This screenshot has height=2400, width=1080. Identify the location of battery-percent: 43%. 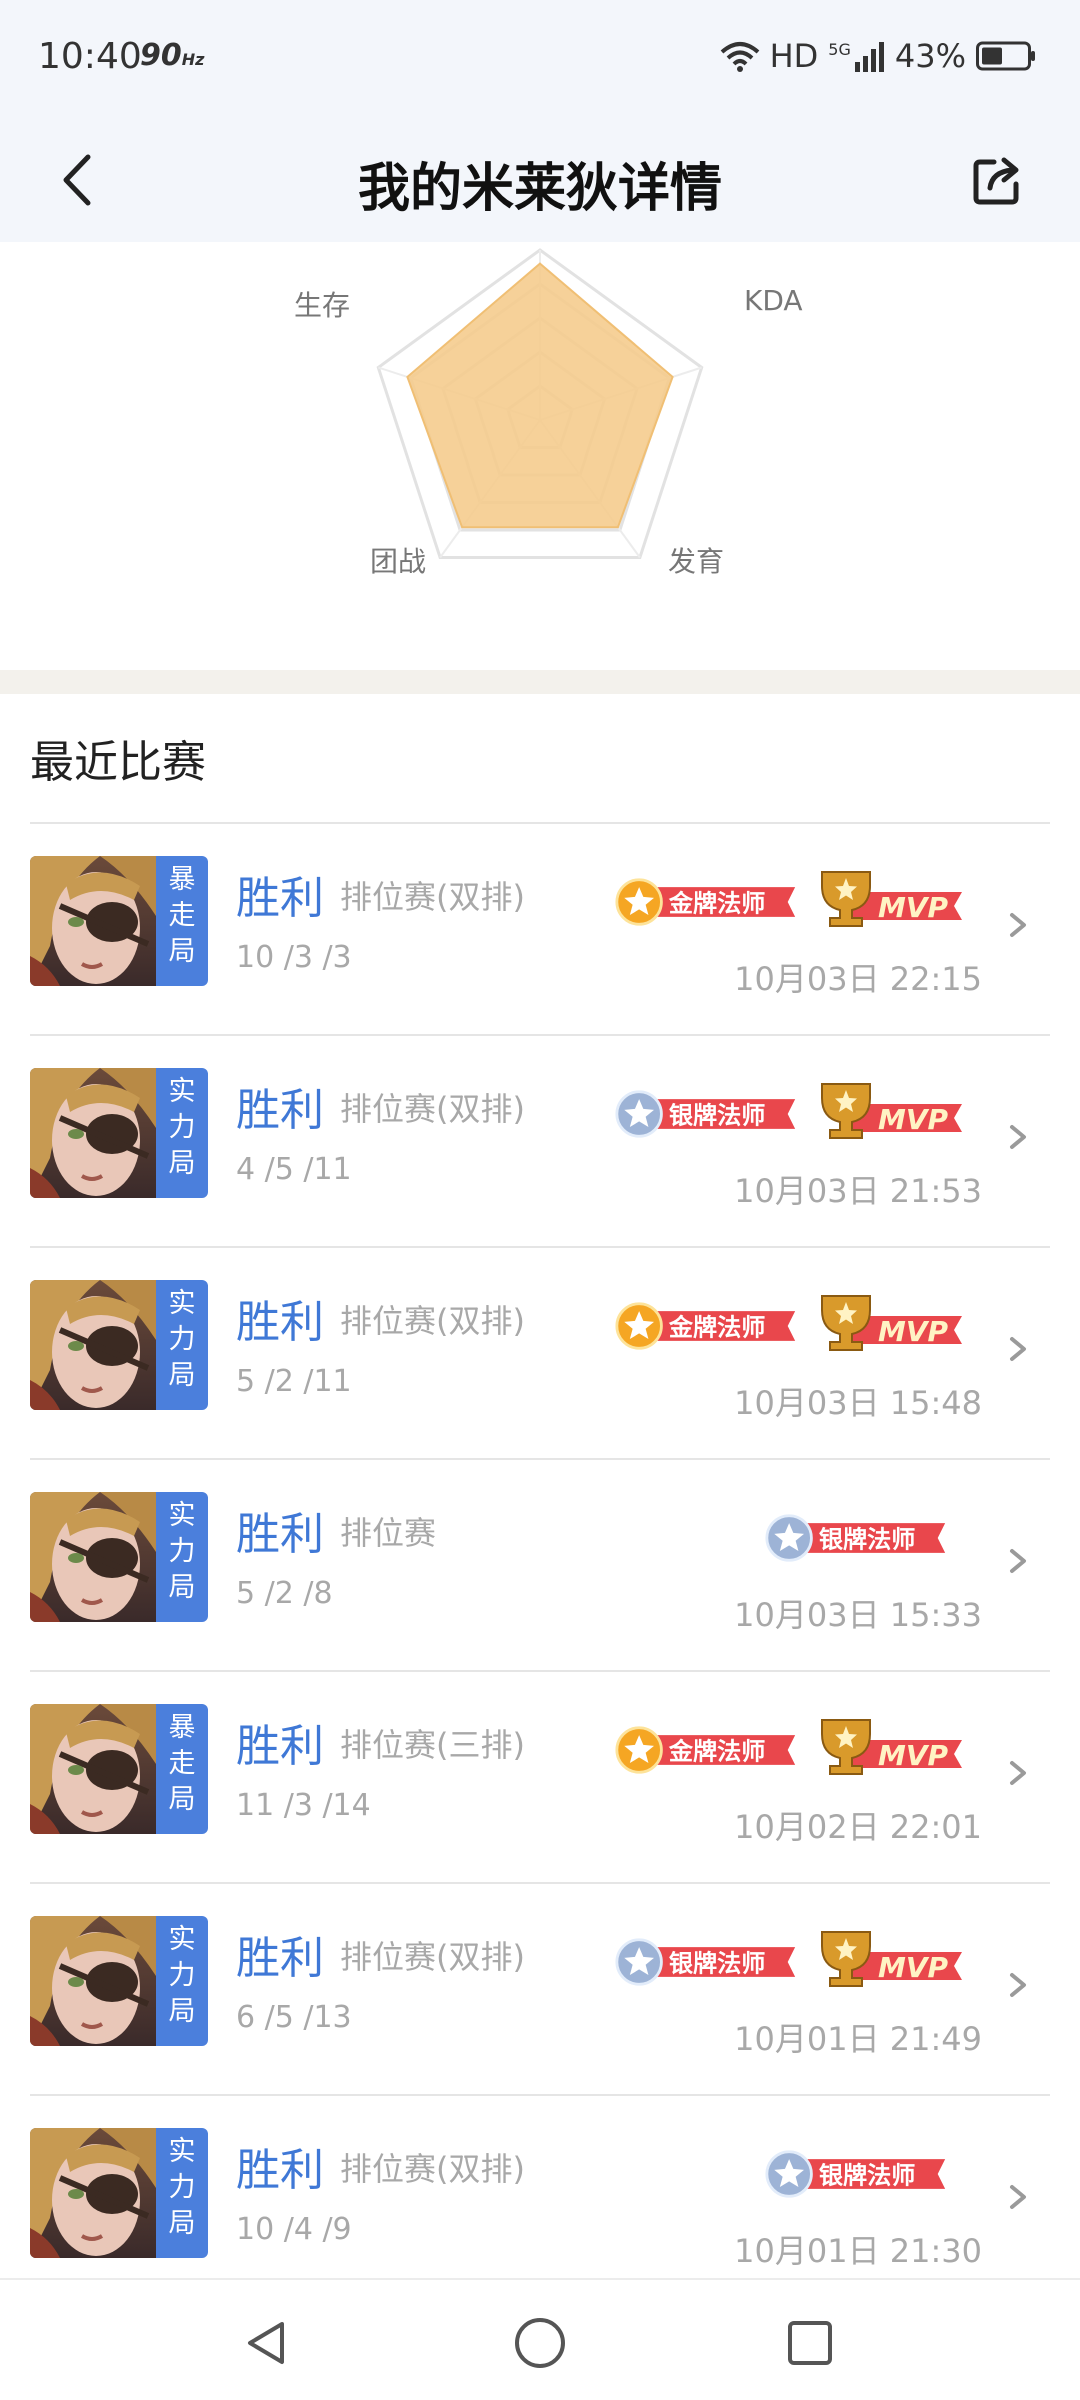
(930, 56).